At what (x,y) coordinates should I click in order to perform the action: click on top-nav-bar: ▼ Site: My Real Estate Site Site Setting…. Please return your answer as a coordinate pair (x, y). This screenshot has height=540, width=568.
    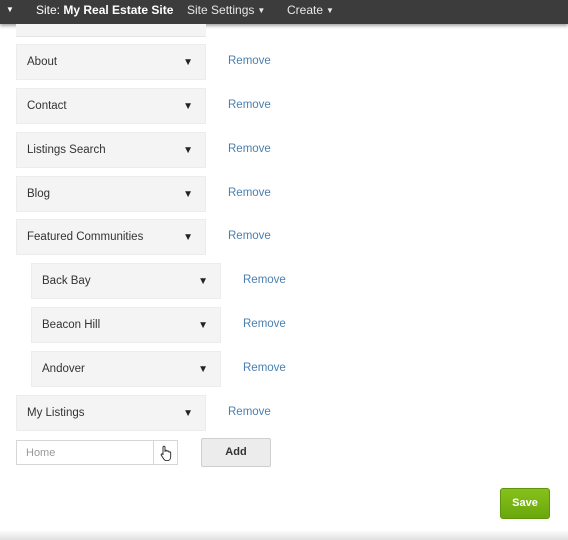
    Looking at the image, I should click on (284, 12).